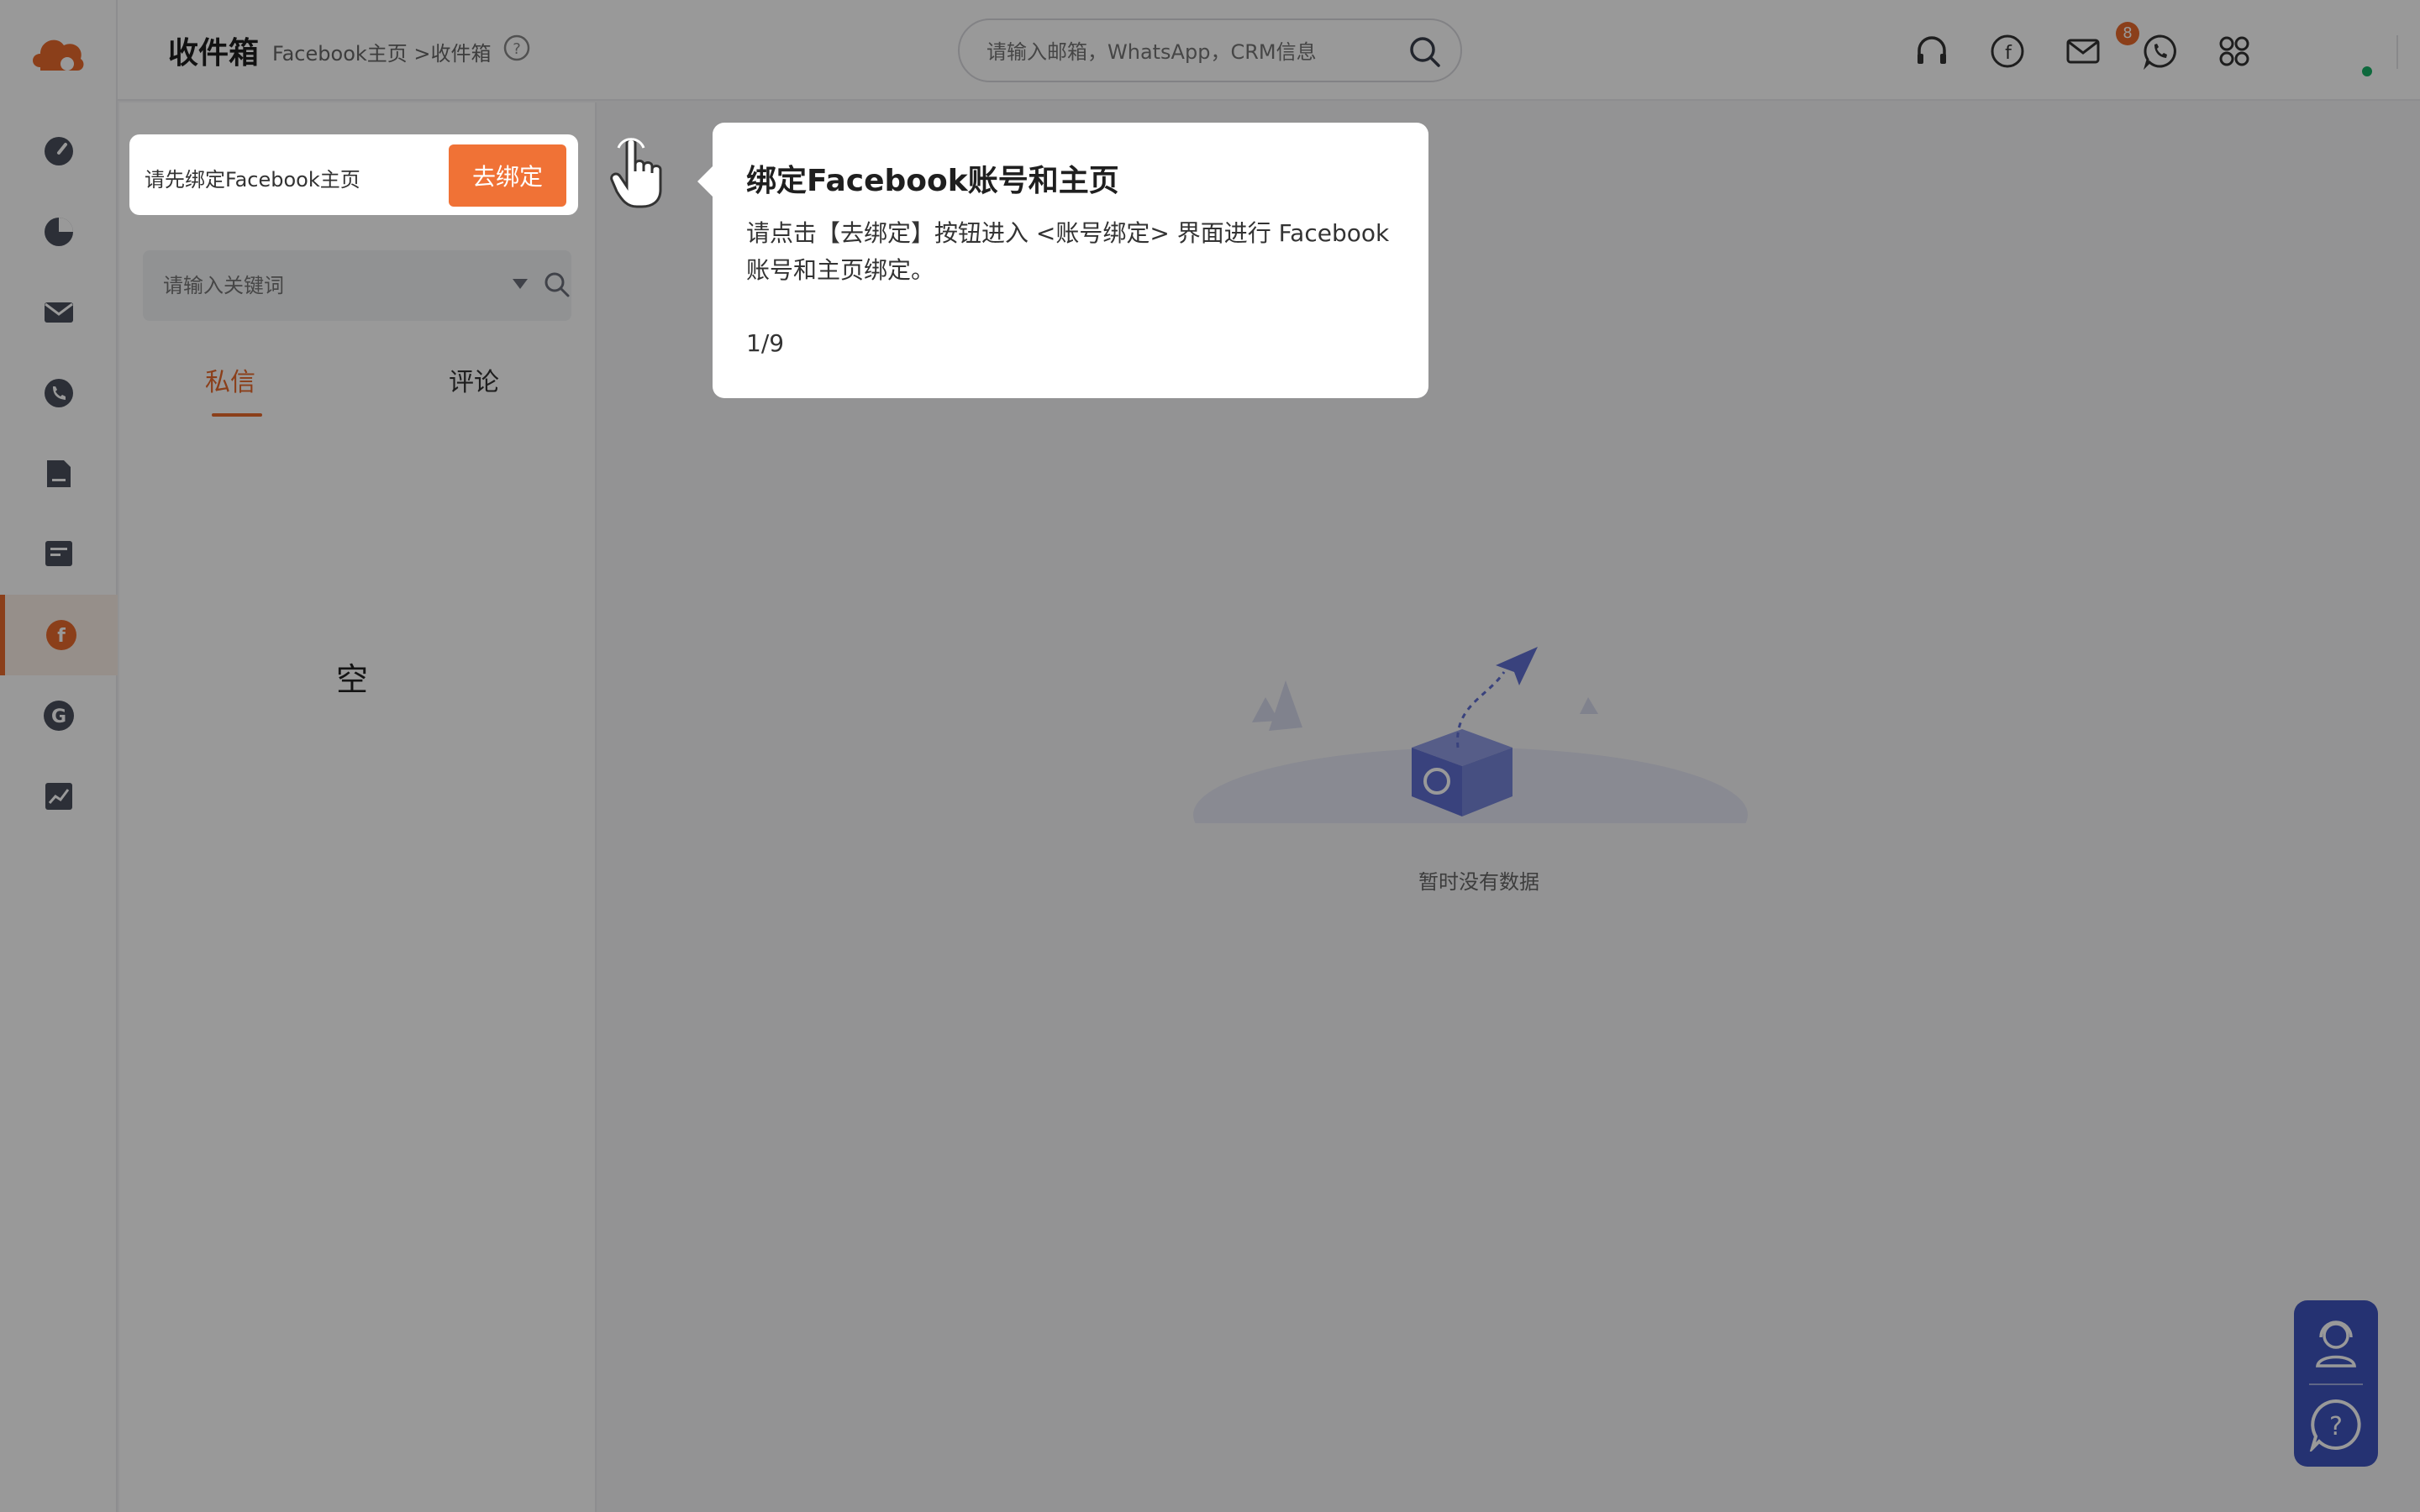 The height and width of the screenshot is (1512, 2420). What do you see at coordinates (508, 175) in the screenshot?
I see `go-bind-button: 去绑定` at bounding box center [508, 175].